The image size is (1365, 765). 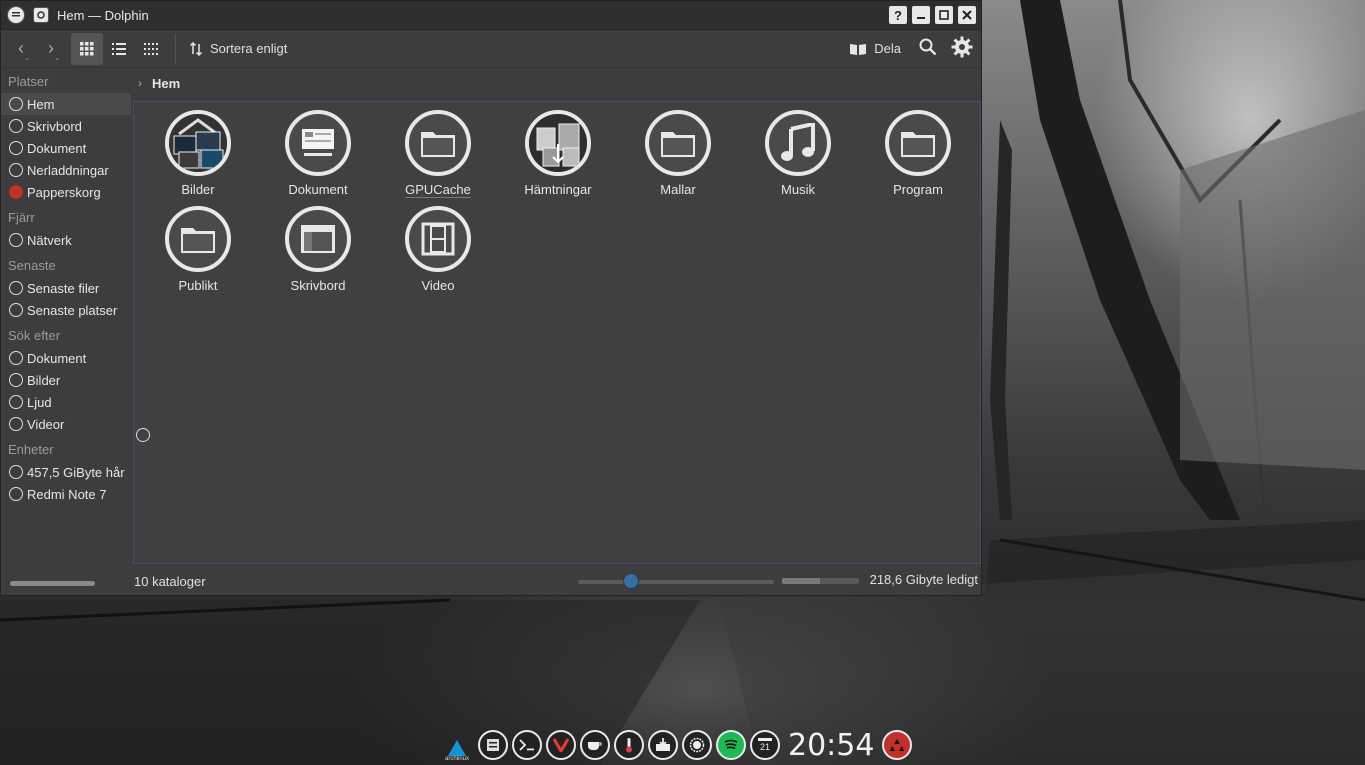 What do you see at coordinates (318, 189) in the screenshot?
I see `folder-label: Dokument` at bounding box center [318, 189].